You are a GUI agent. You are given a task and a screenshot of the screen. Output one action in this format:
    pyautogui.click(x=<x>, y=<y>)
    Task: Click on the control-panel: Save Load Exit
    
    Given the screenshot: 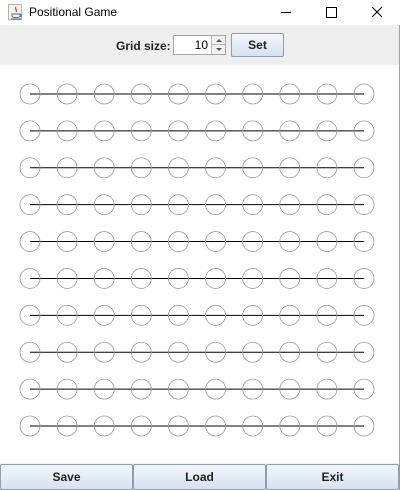 What is the action you would take?
    pyautogui.click(x=199, y=476)
    